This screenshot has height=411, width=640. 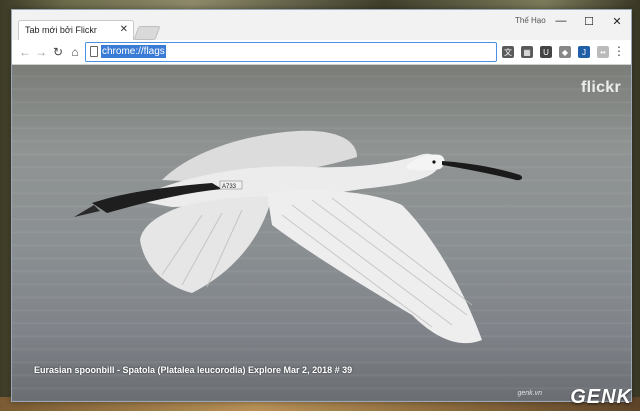 I want to click on bird-eye, so click(x=434, y=162).